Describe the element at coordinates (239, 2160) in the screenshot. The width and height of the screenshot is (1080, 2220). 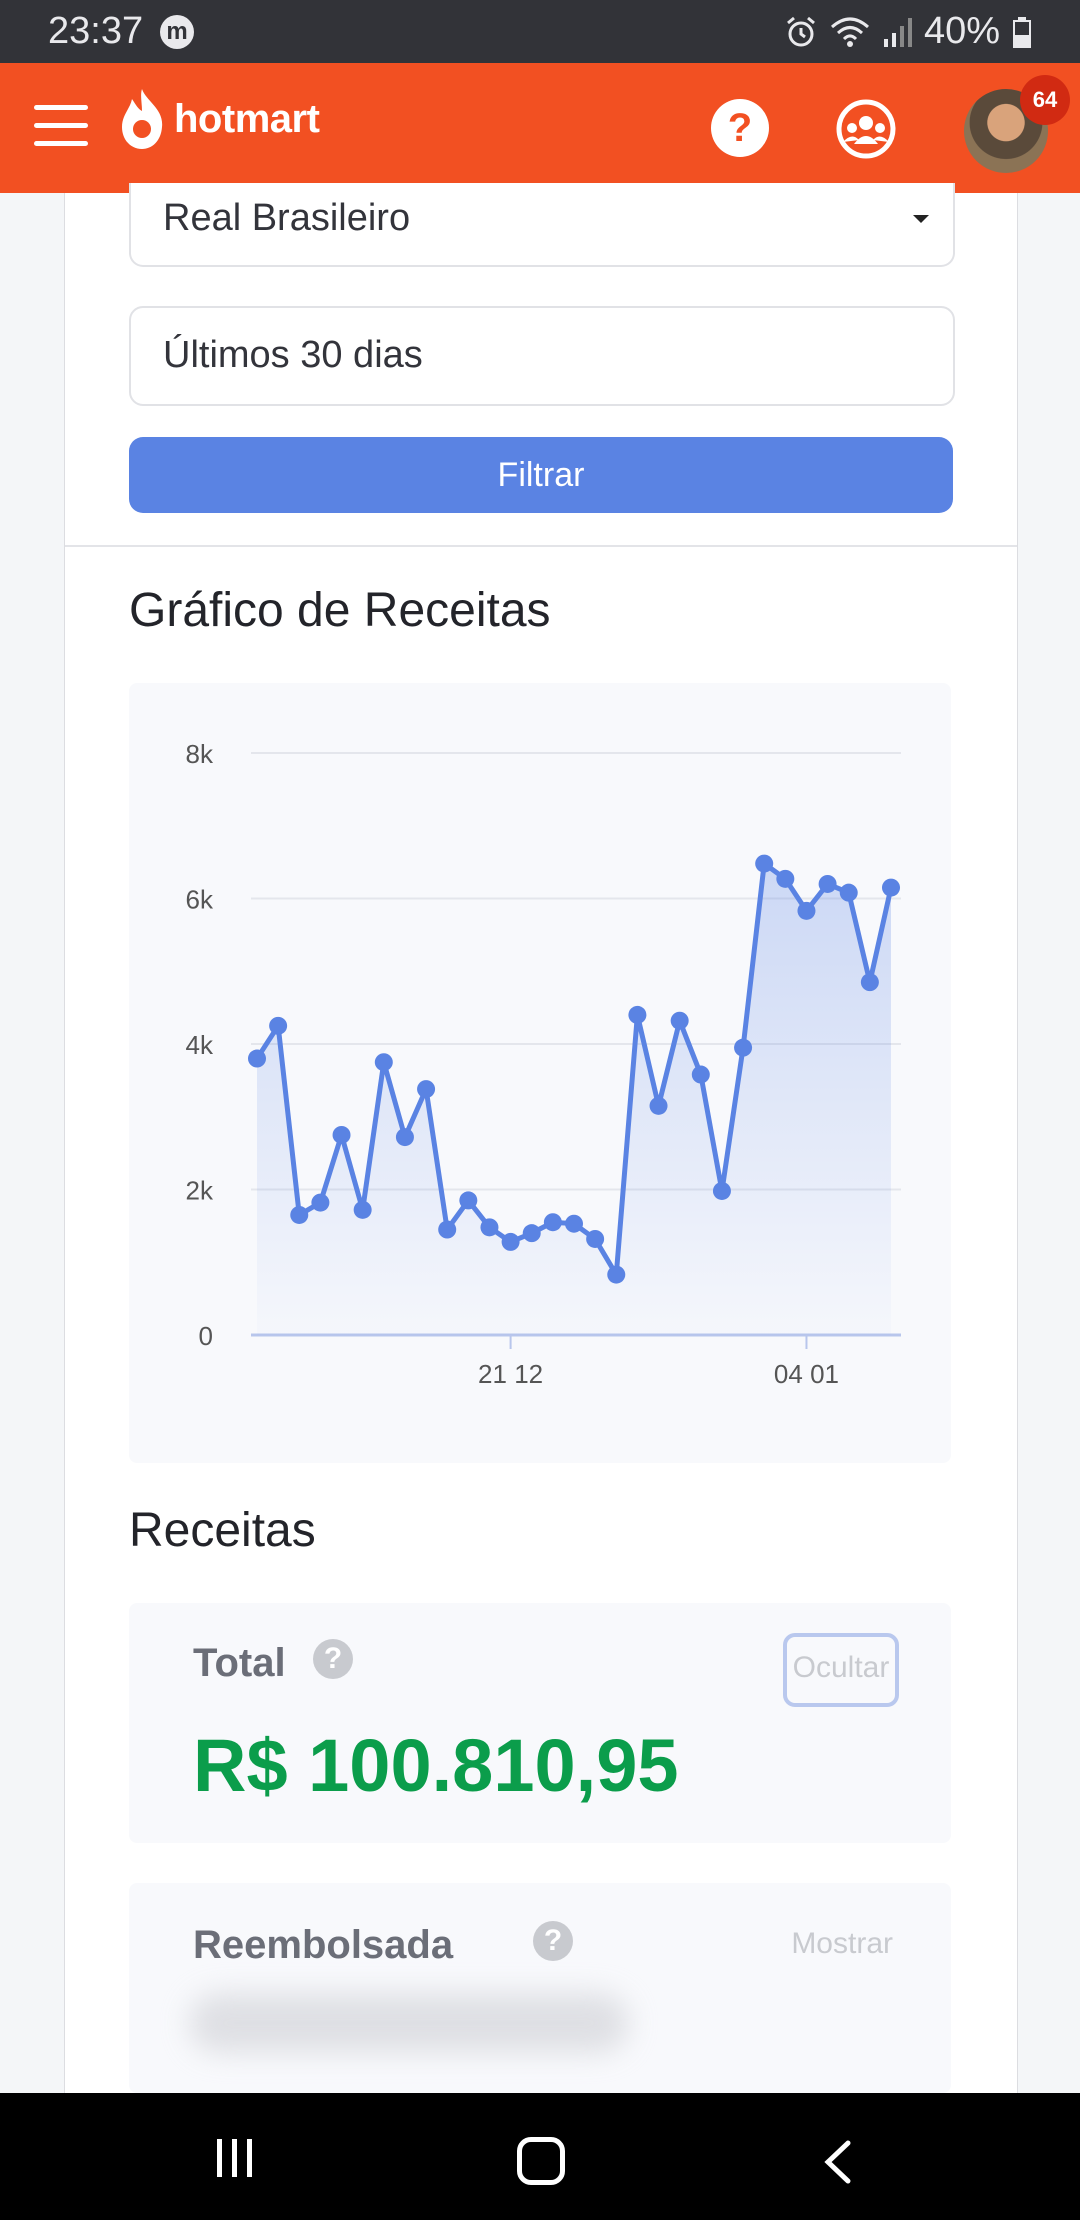
I see `recent-apps-icon` at that location.